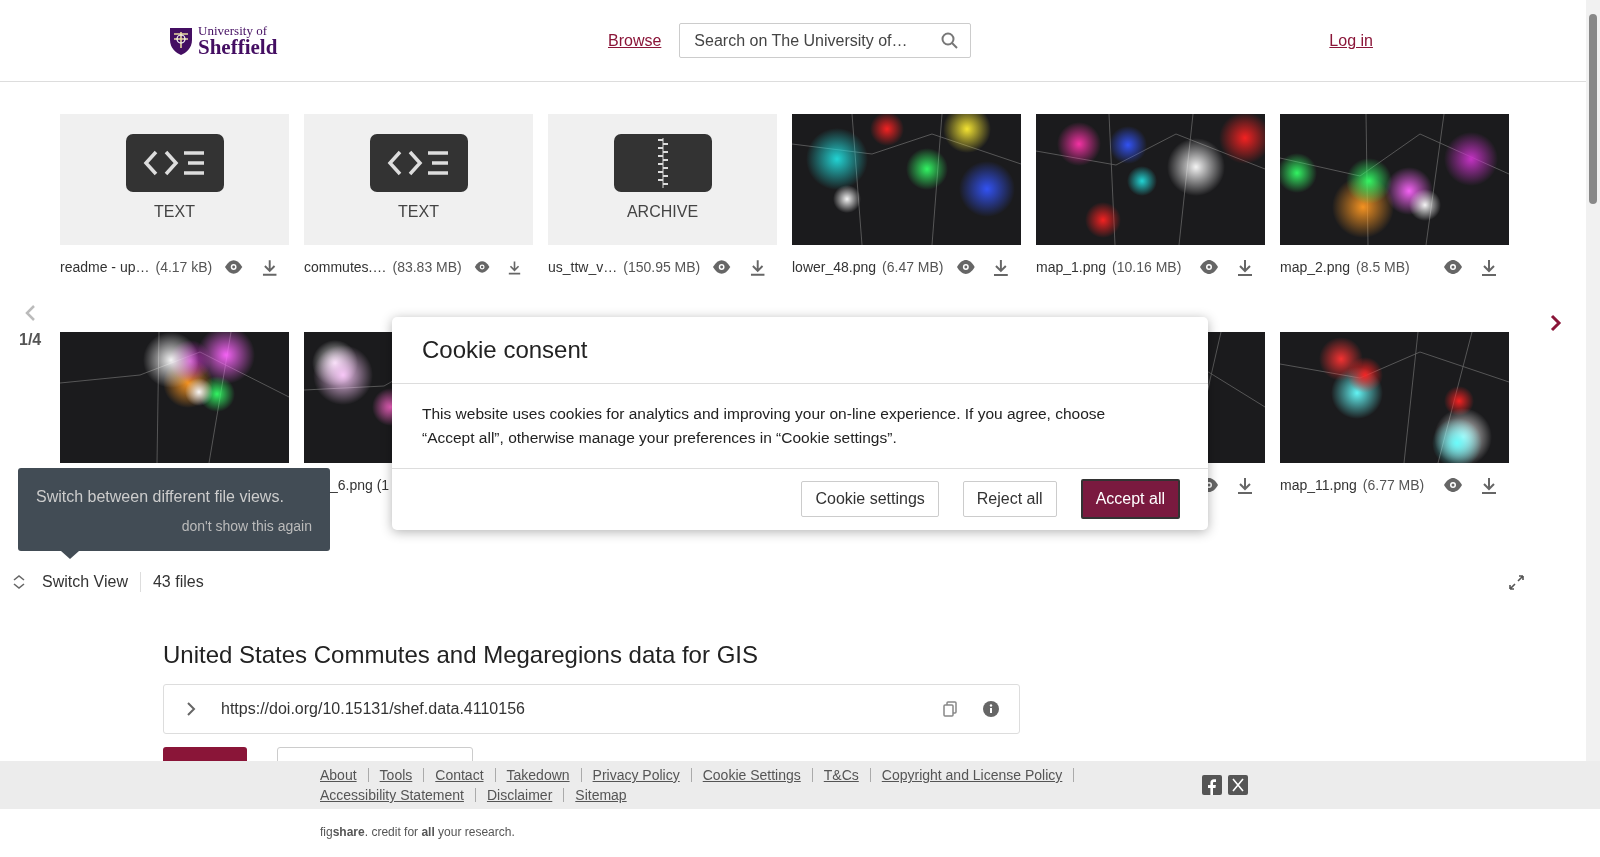 This screenshot has width=1600, height=857. I want to click on search-icon, so click(950, 40).